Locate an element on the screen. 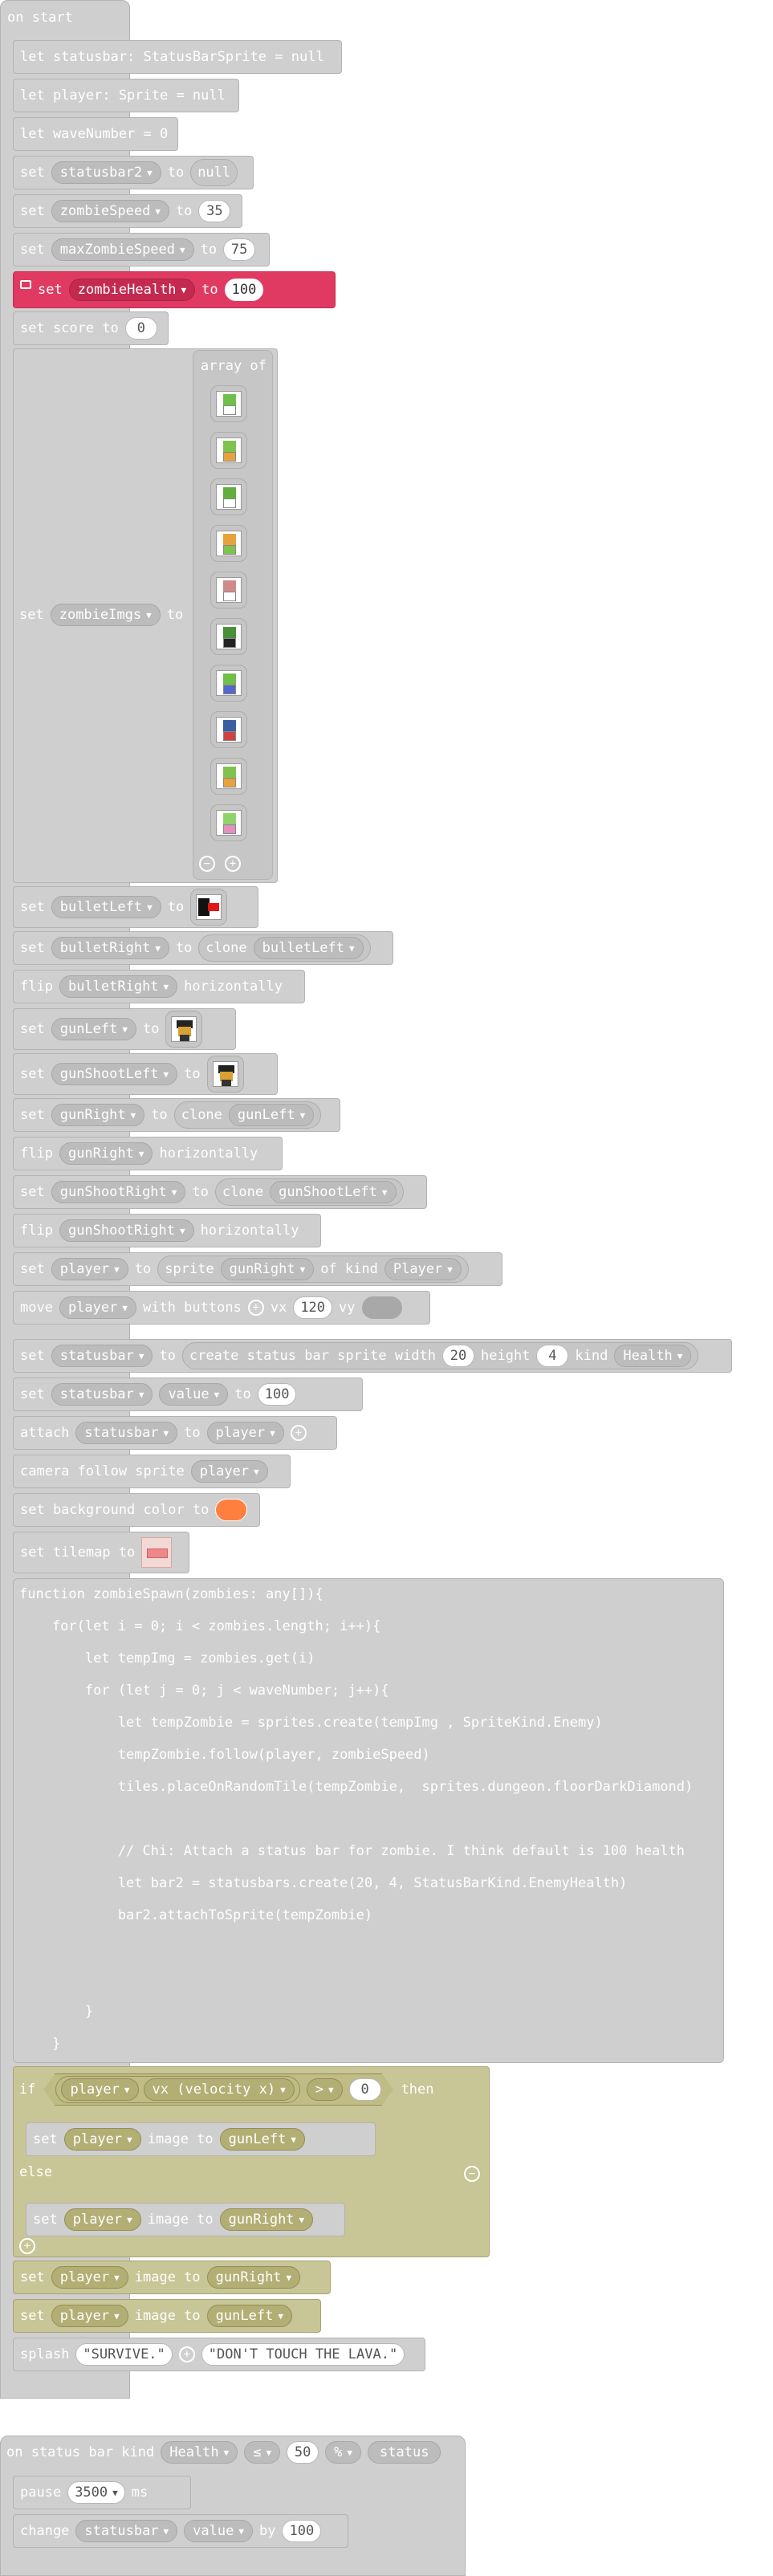 This screenshot has width=773, height=2576. width-number-input: 20 is located at coordinates (458, 1356).